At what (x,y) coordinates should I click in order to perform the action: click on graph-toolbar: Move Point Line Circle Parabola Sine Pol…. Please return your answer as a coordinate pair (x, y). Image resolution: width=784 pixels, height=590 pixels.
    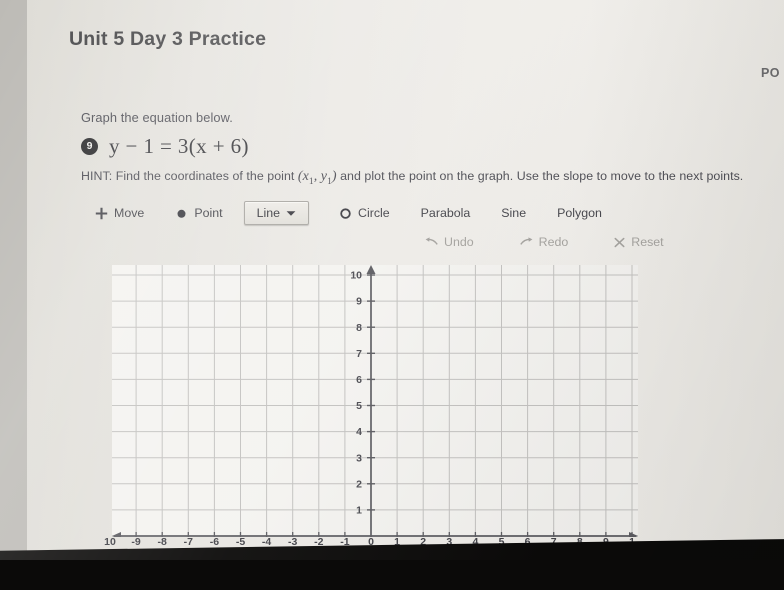
    Looking at the image, I should click on (374, 230).